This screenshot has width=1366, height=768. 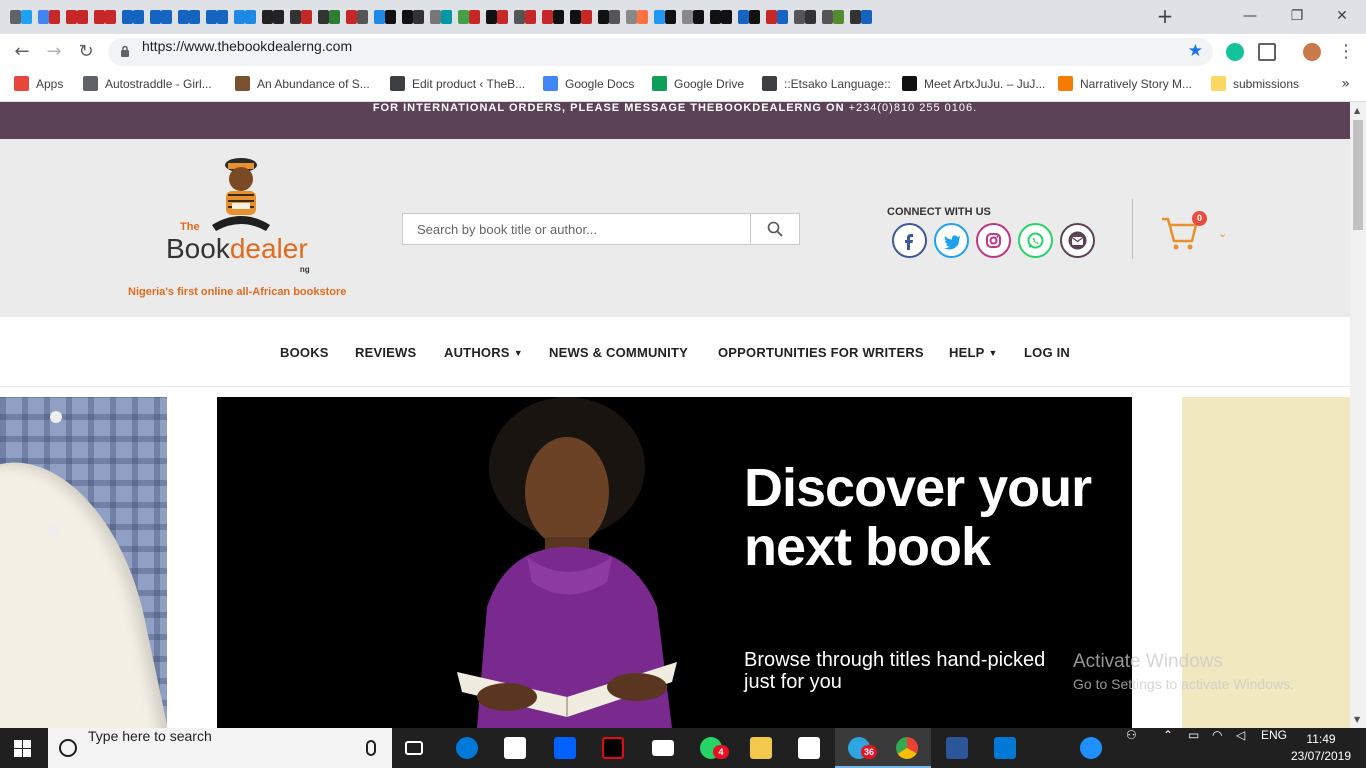 I want to click on taskbar-clock: 11:49 23/07/2019, so click(x=1321, y=748).